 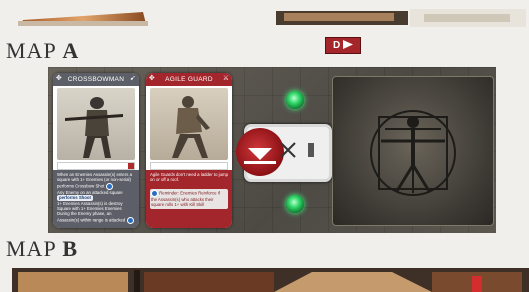 I want to click on door-arrow-icon, so click(x=348, y=44).